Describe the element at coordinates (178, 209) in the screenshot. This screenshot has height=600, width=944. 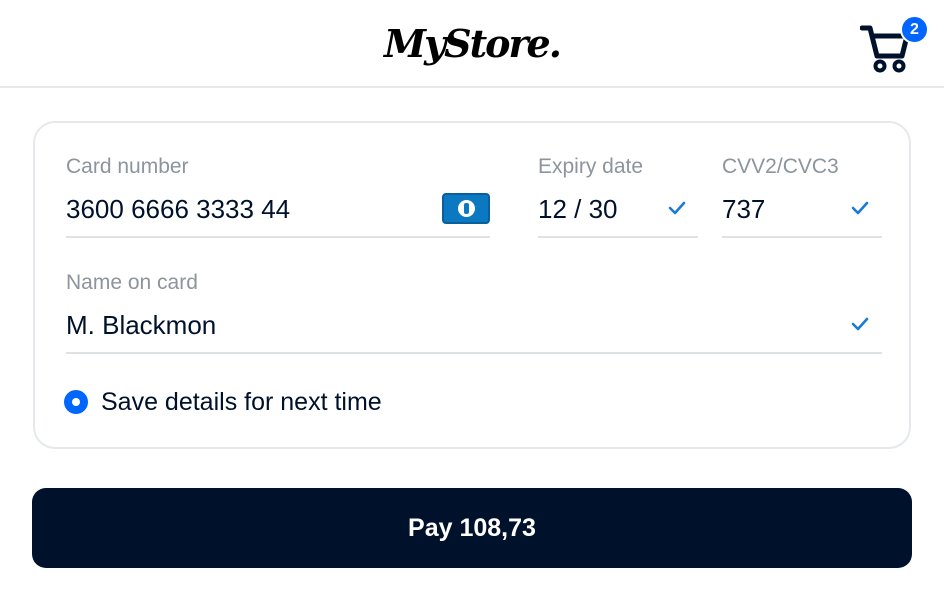
I see `card-number-input: 3600 6666 3333 44` at that location.